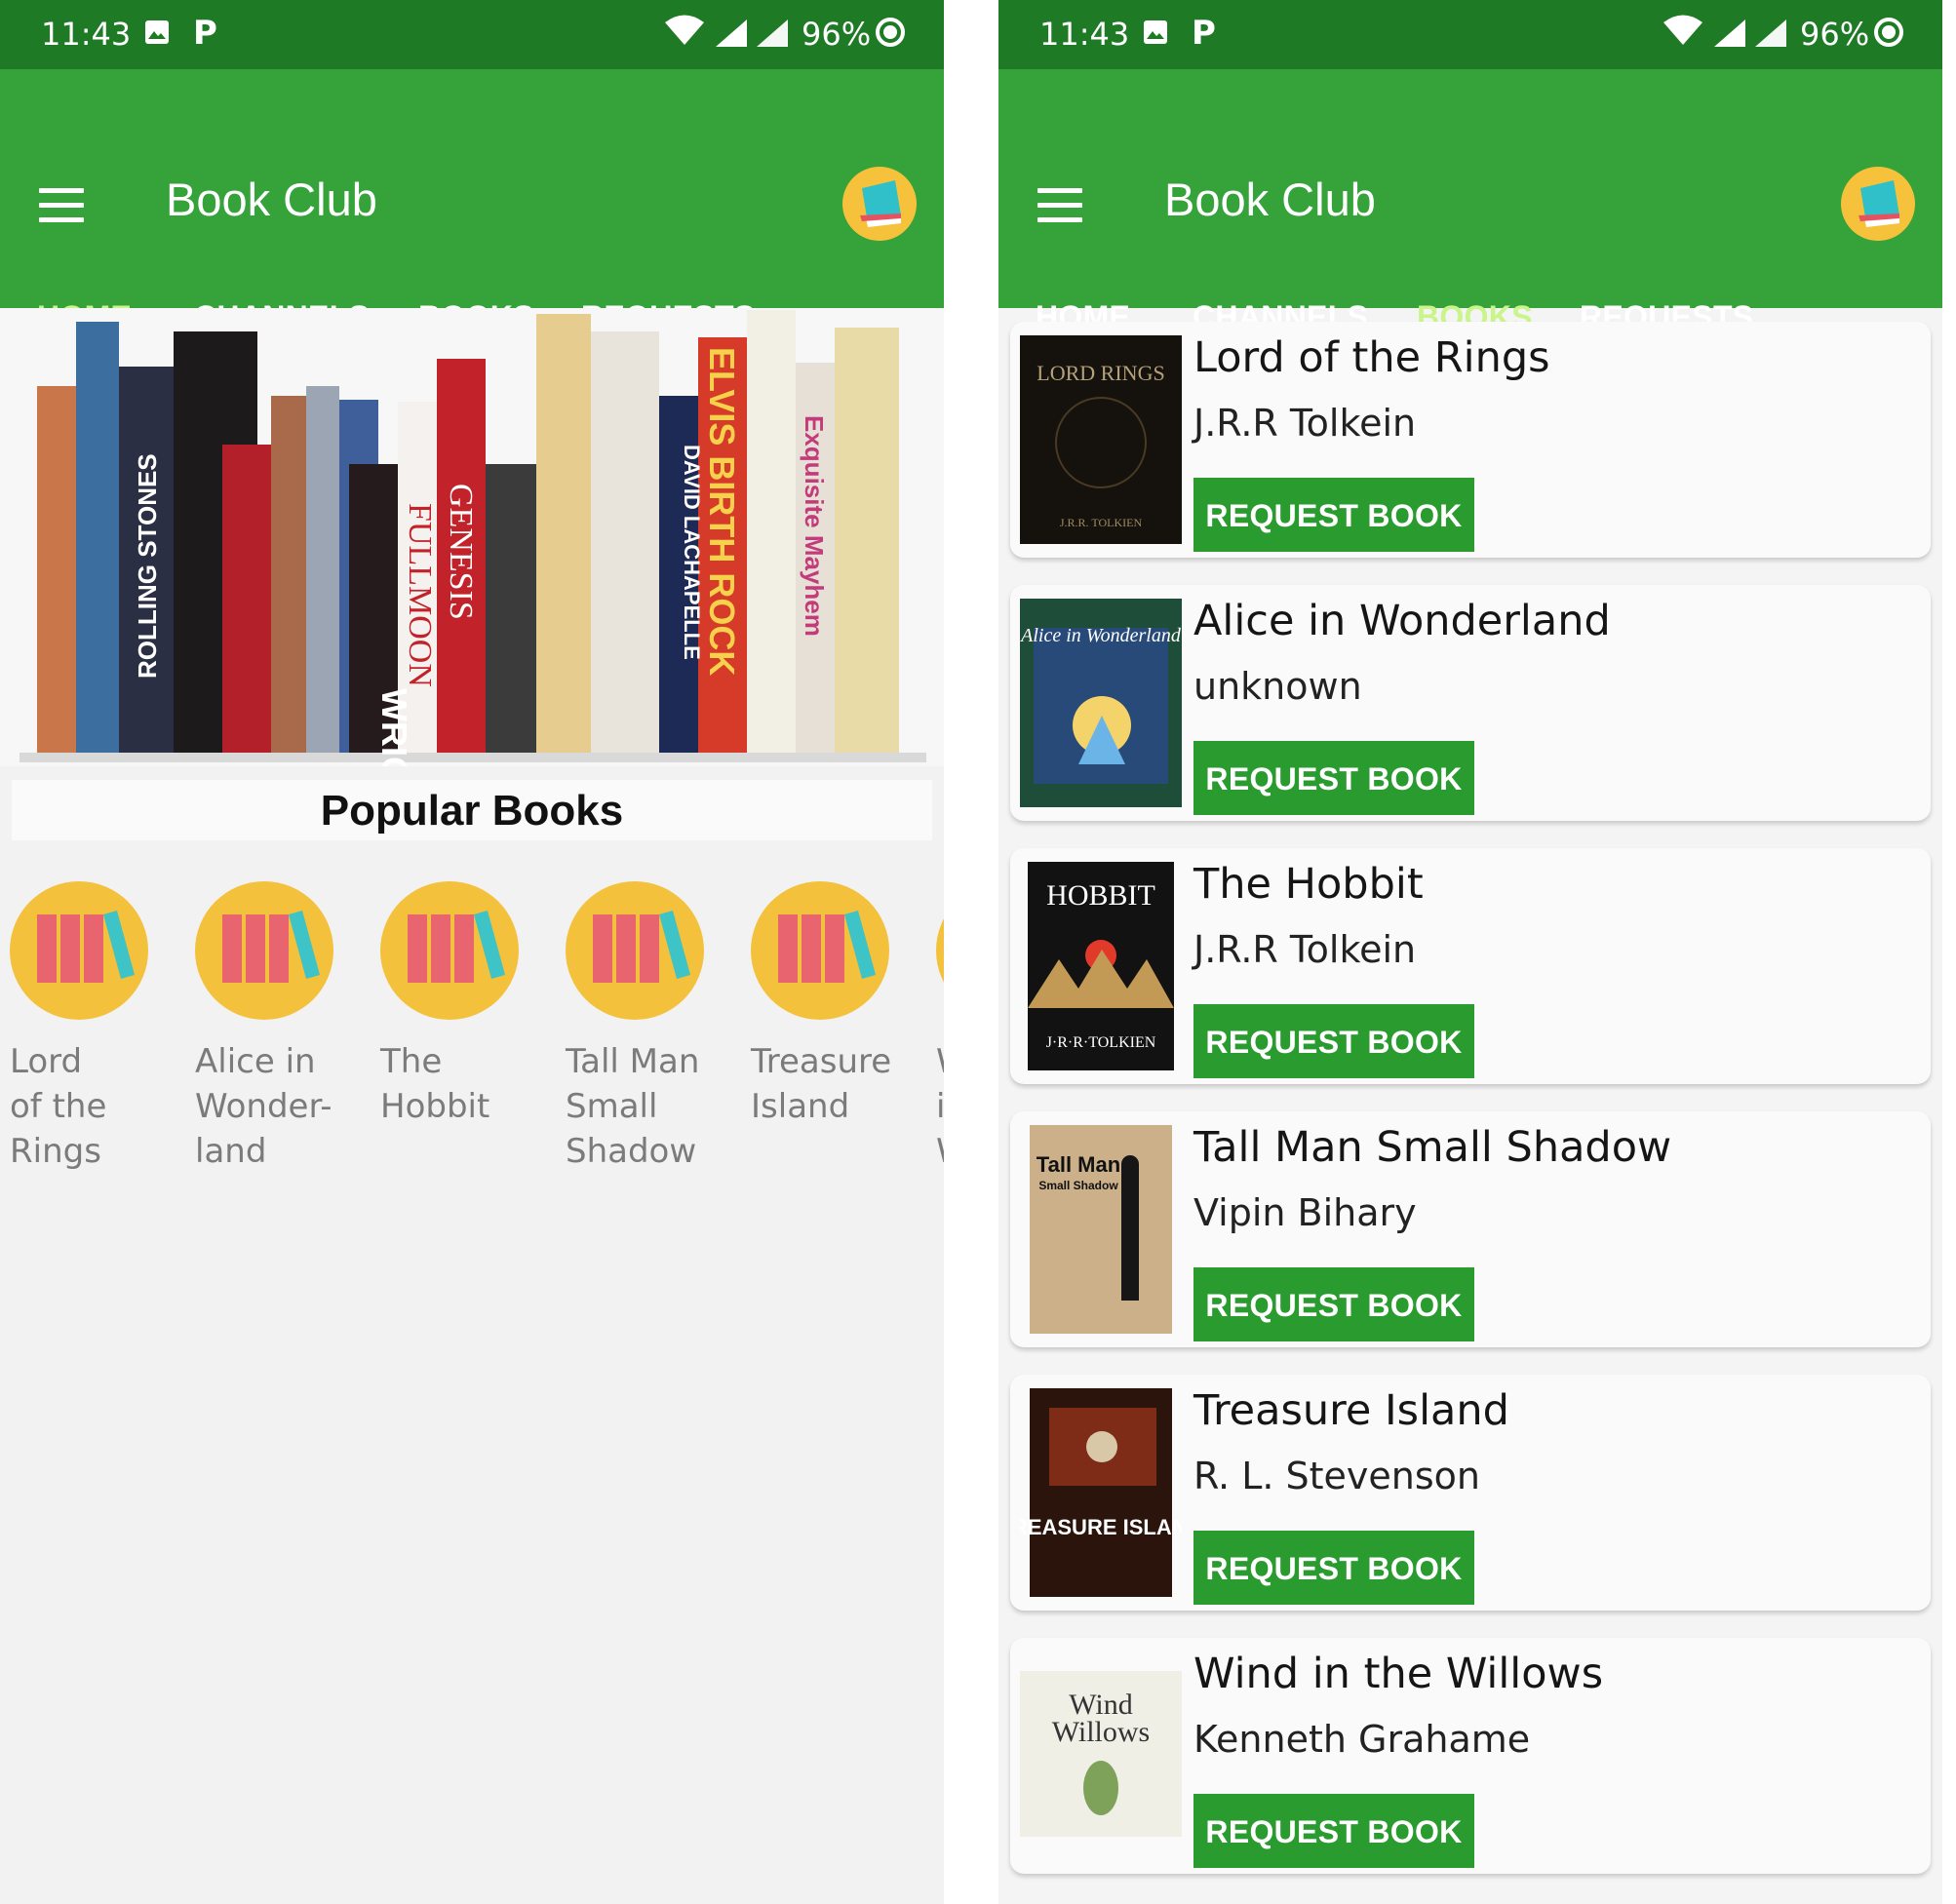 Image resolution: width=1956 pixels, height=1904 pixels. Describe the element at coordinates (93, 1027) in the screenshot. I see `popular-book-item: Lord of the Rings` at that location.